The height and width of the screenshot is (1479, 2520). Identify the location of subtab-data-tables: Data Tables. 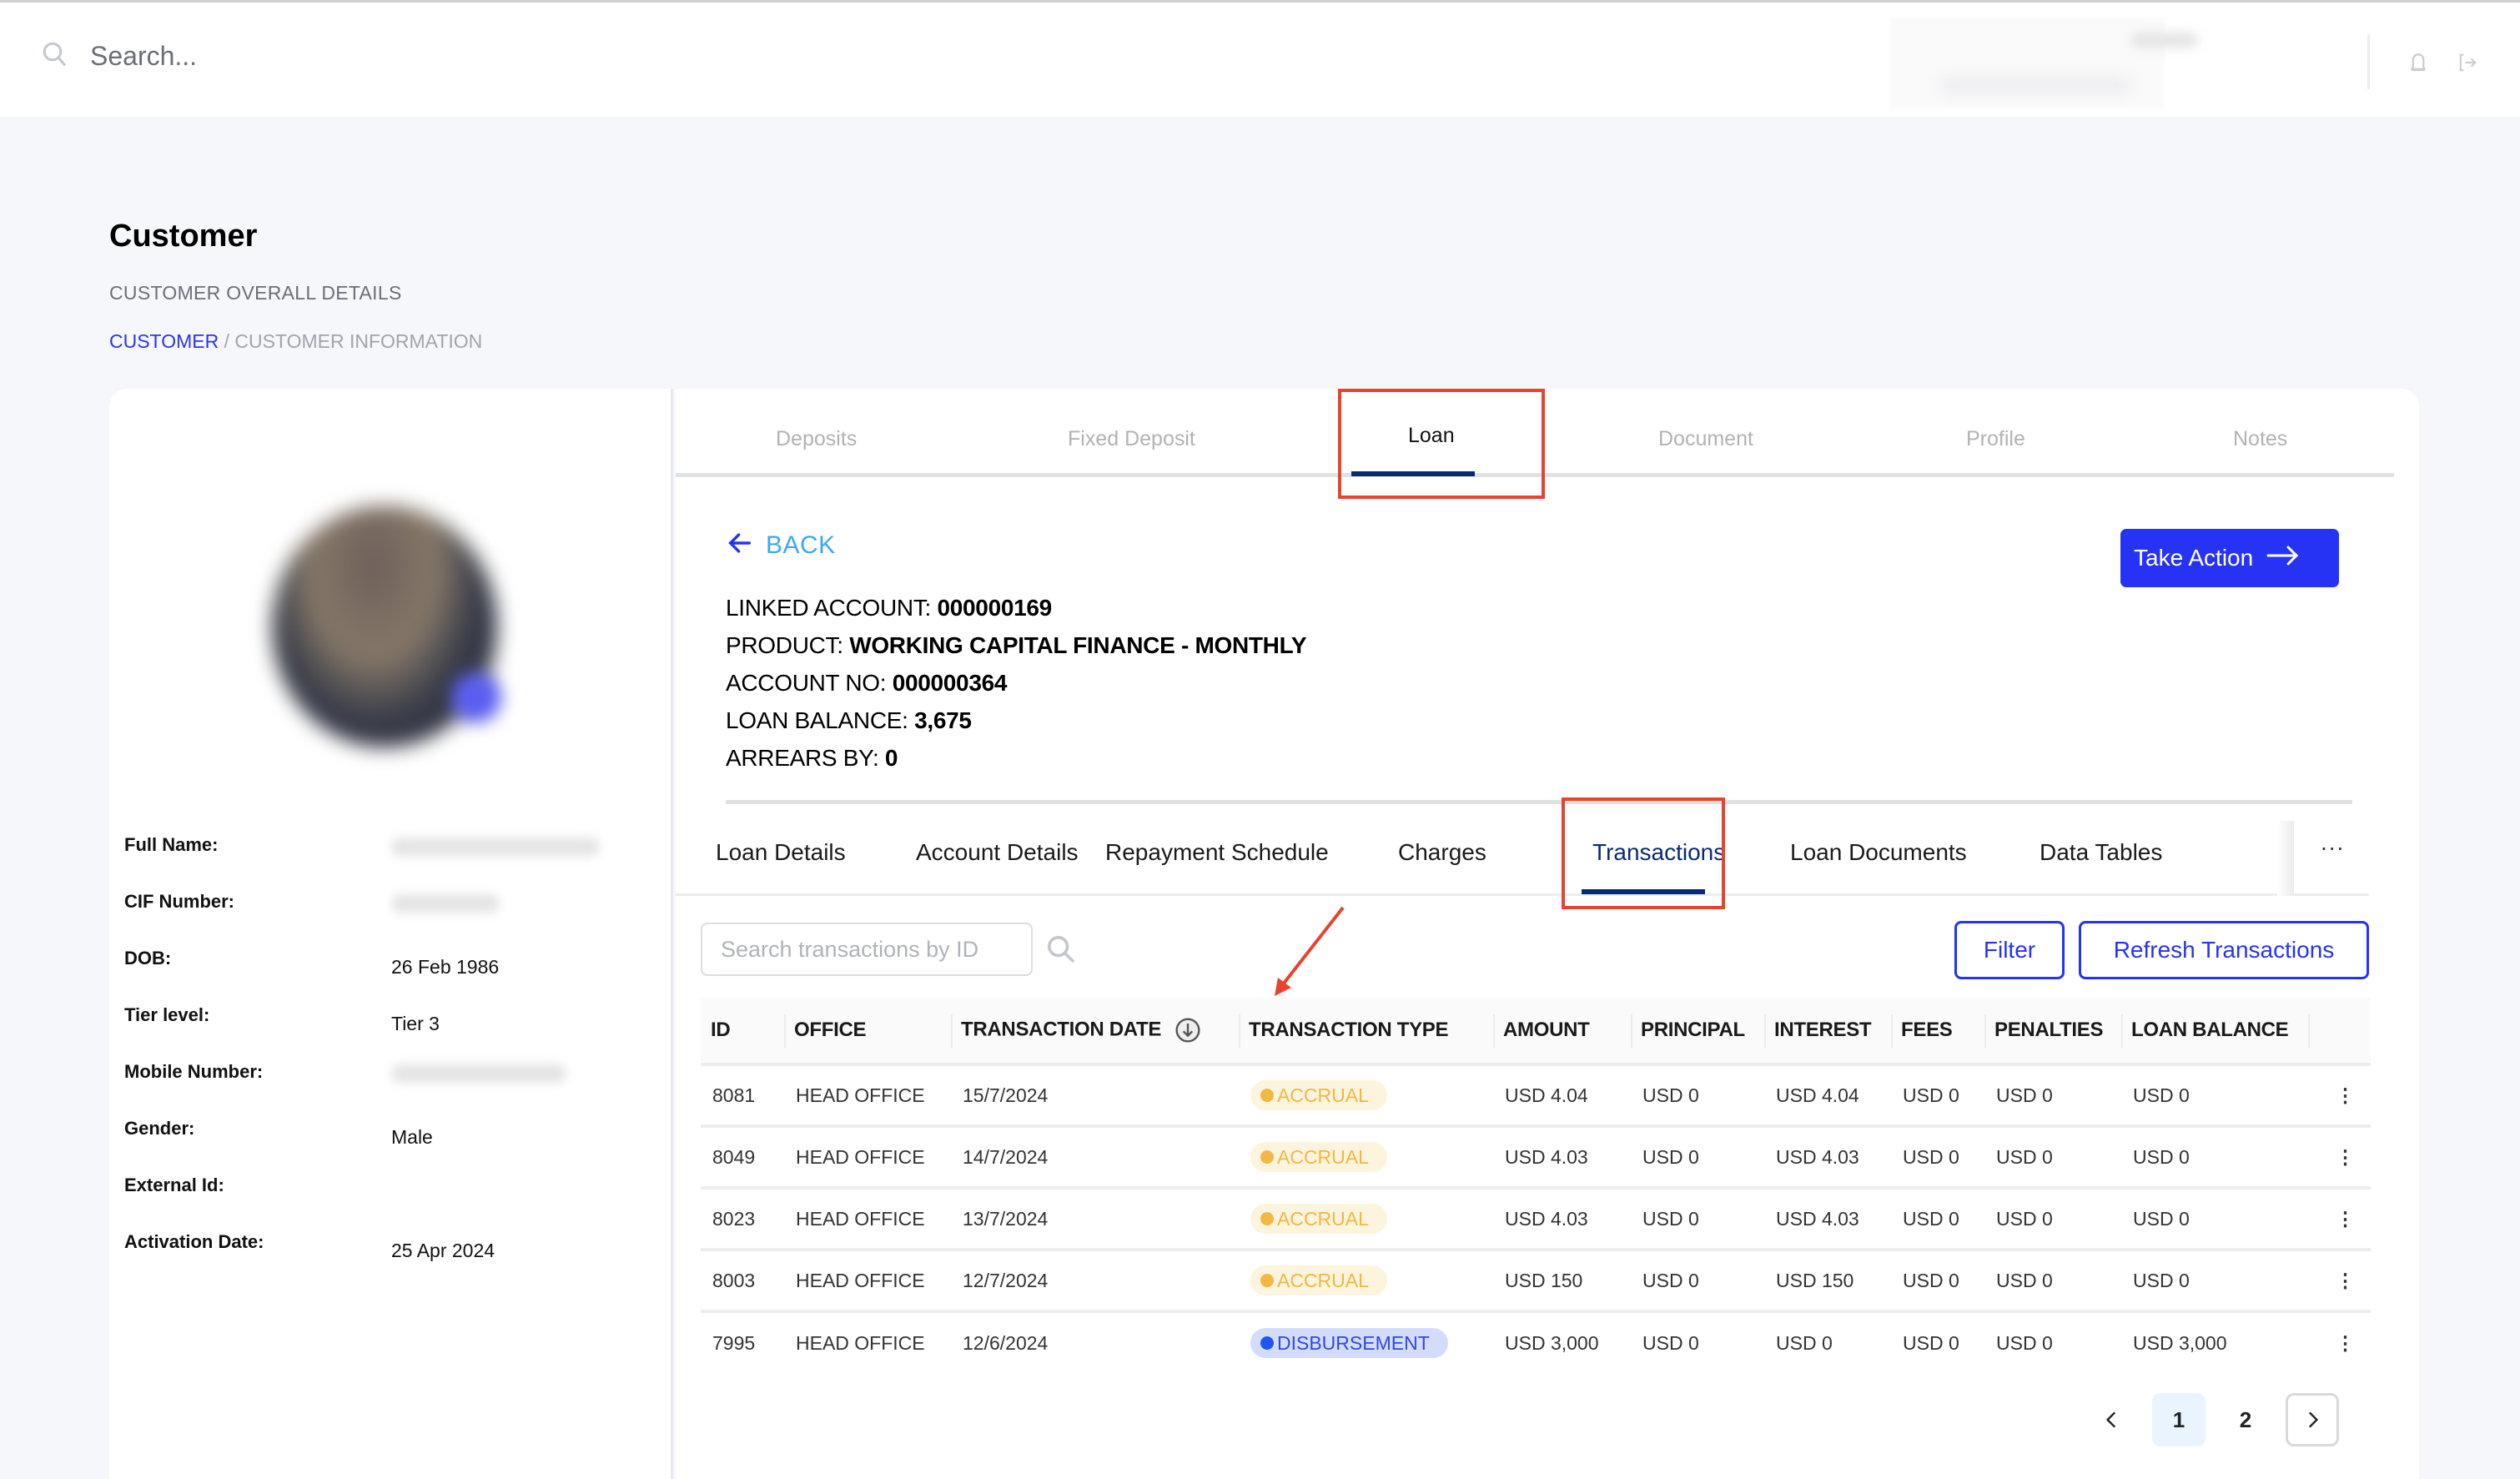
(2101, 852).